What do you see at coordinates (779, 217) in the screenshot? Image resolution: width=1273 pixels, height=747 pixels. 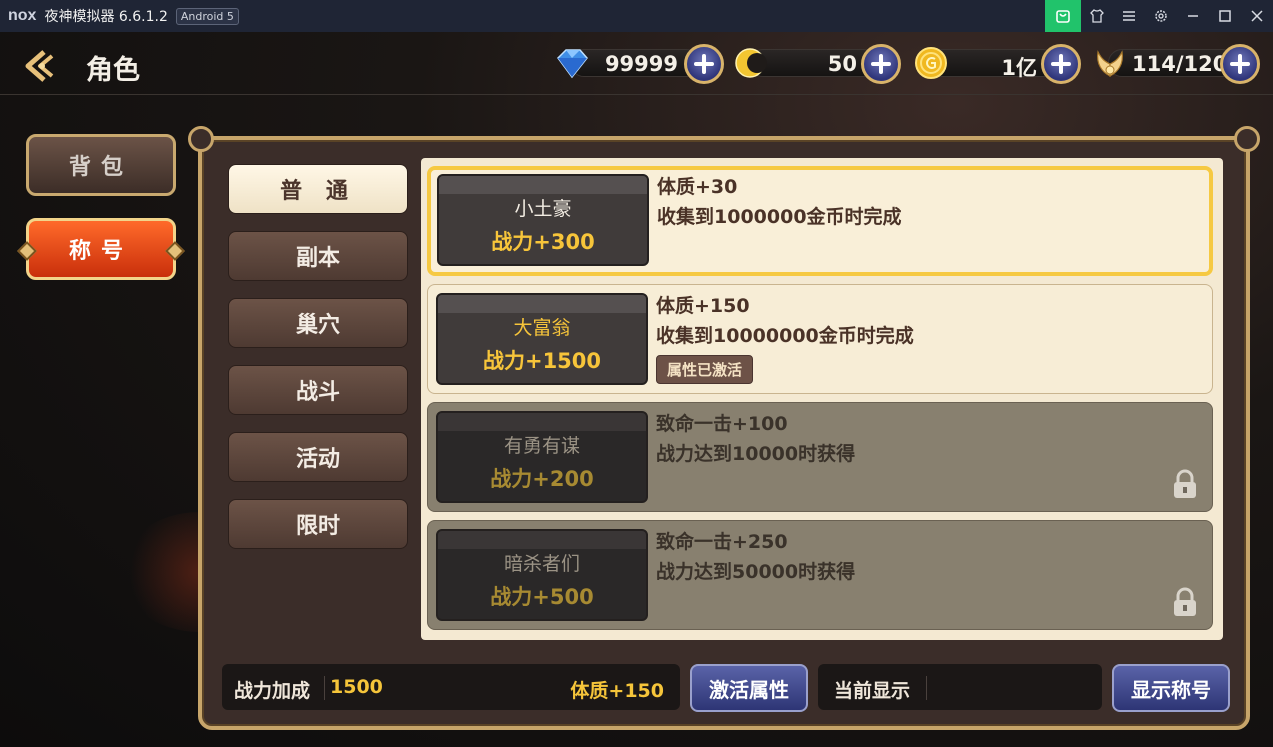 I see `title-condition: 收集到1000000金币时完成` at bounding box center [779, 217].